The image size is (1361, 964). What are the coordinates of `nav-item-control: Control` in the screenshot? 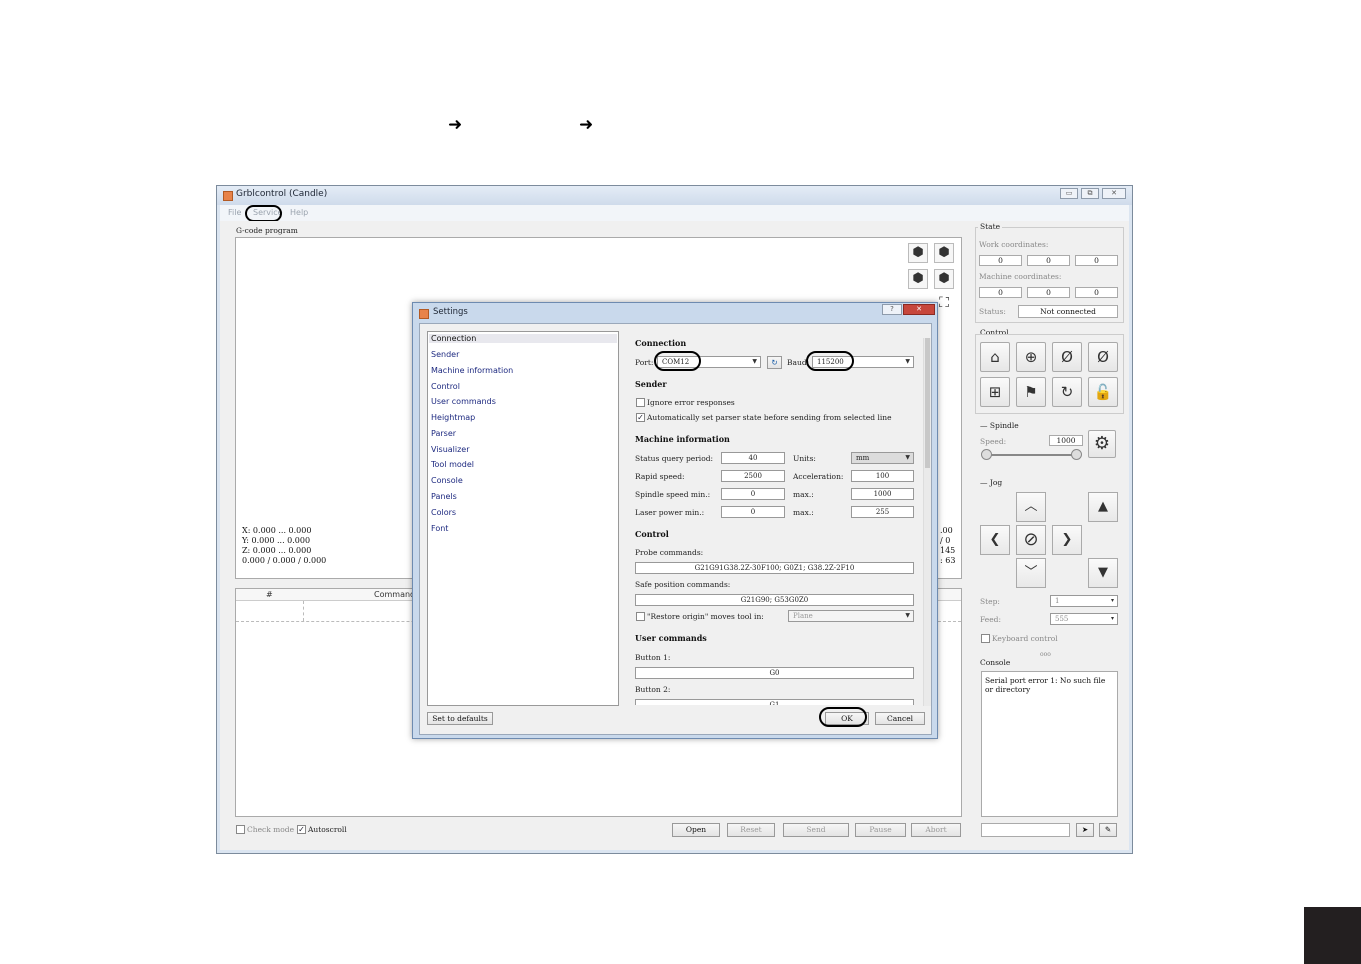 It's located at (445, 386).